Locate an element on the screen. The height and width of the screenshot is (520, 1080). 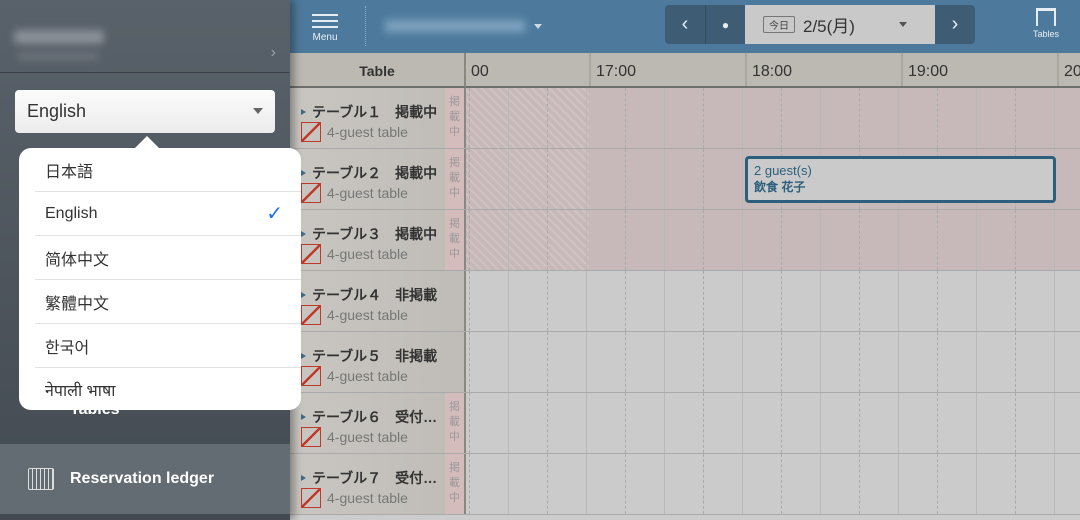
today-badge: 今日 is located at coordinates (779, 24).